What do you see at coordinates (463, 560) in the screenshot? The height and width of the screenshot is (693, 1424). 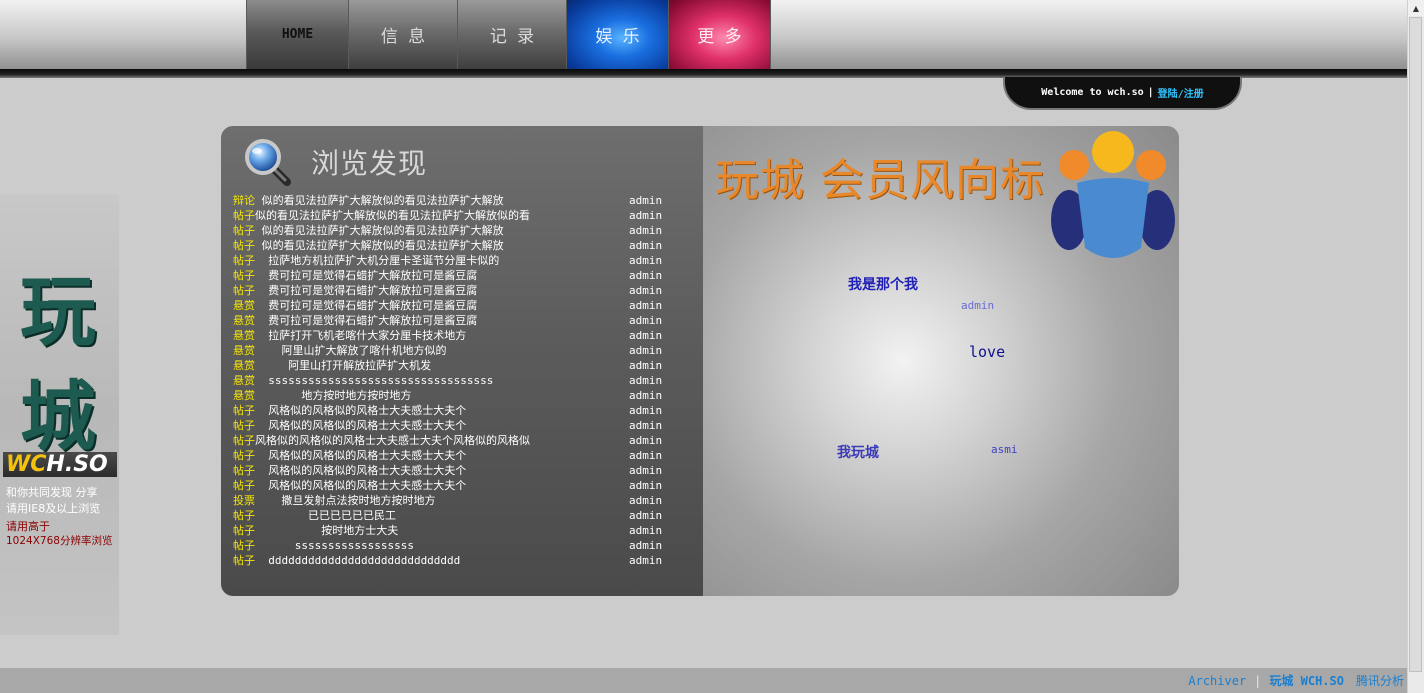 I see `topic-row: 帖子 ddddddddddddddddddddddddddddd admin` at bounding box center [463, 560].